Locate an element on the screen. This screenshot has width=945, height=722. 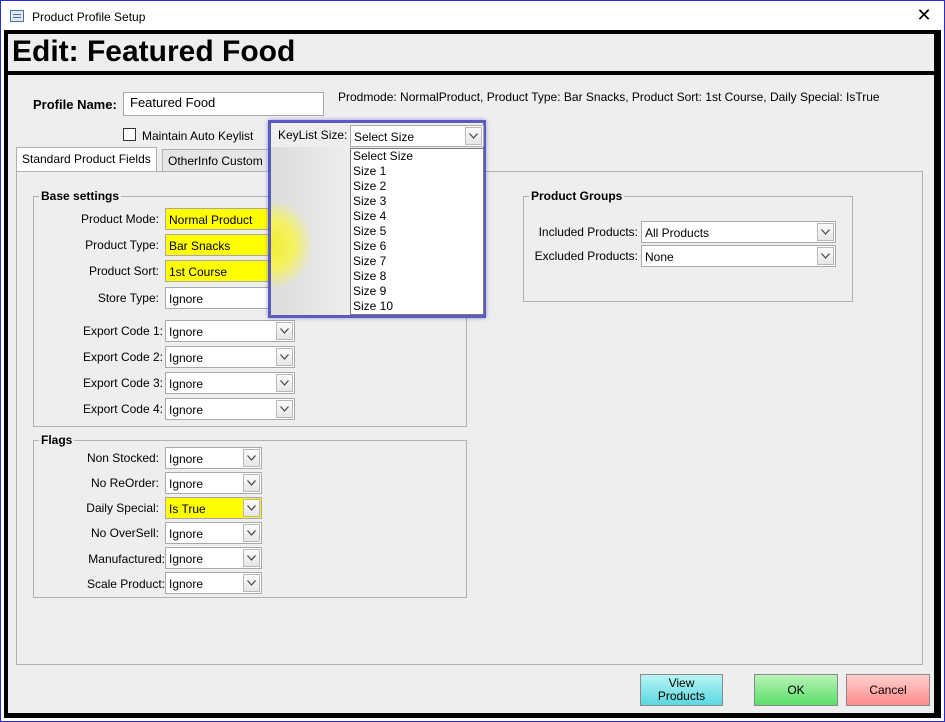
page-title: Edit: Featured Food is located at coordinates (154, 51).